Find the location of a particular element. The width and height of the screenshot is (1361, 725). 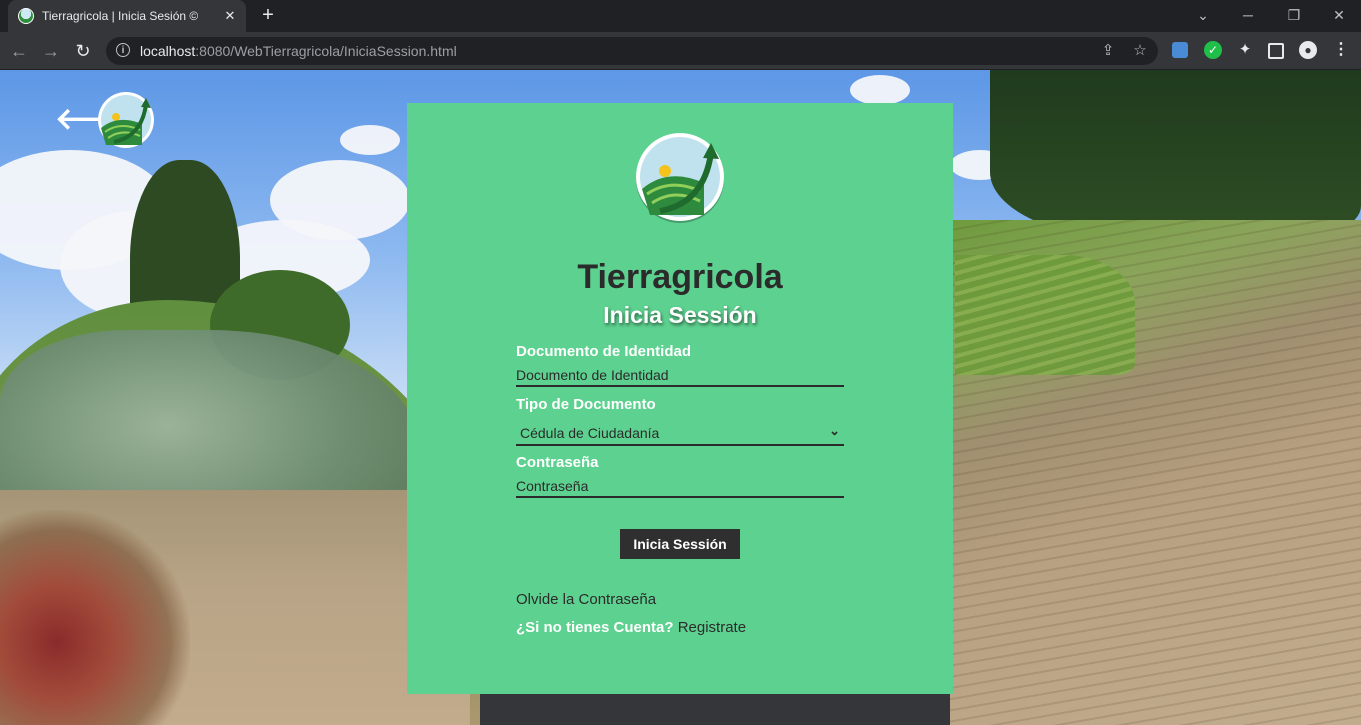

doc-type-label: Tipo de Documento is located at coordinates (586, 404).